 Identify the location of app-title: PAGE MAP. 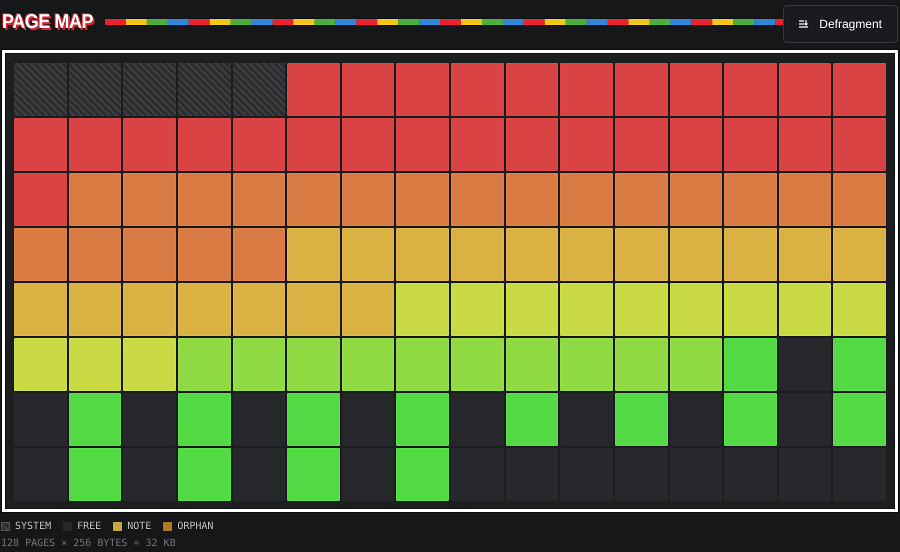
(48, 22).